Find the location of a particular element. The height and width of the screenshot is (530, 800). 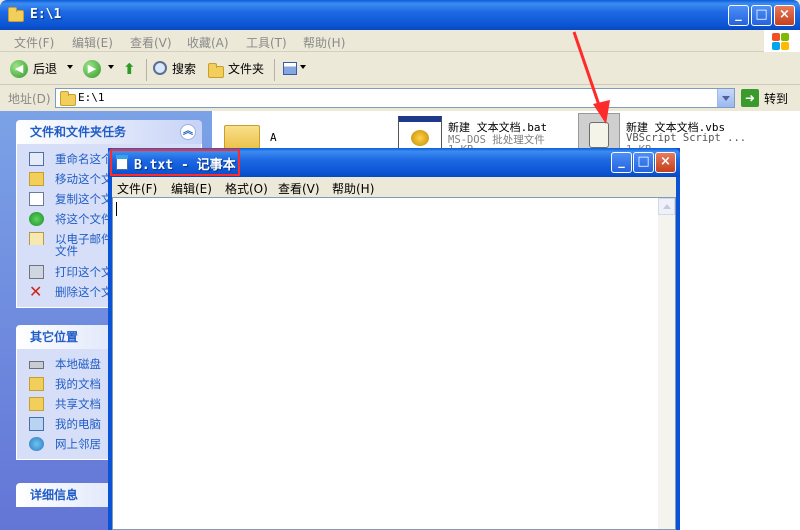

notepad-minimize-button: _ is located at coordinates (621, 162).